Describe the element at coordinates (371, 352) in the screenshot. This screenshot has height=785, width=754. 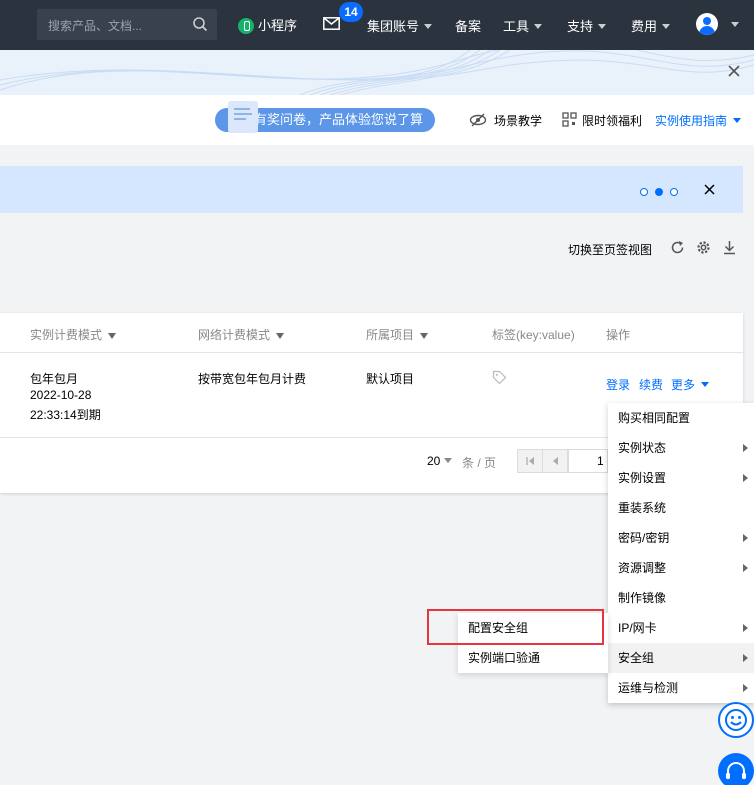
I see `divider` at that location.